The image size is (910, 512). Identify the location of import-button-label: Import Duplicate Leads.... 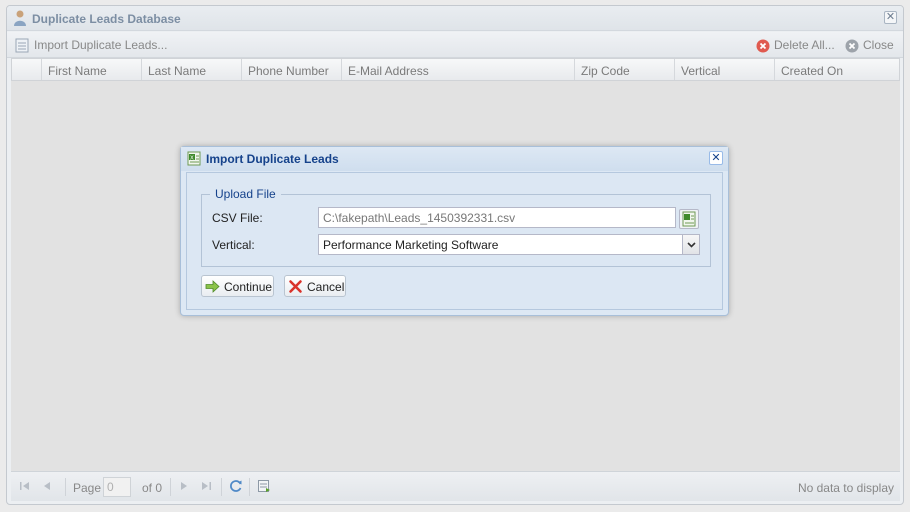
(101, 45).